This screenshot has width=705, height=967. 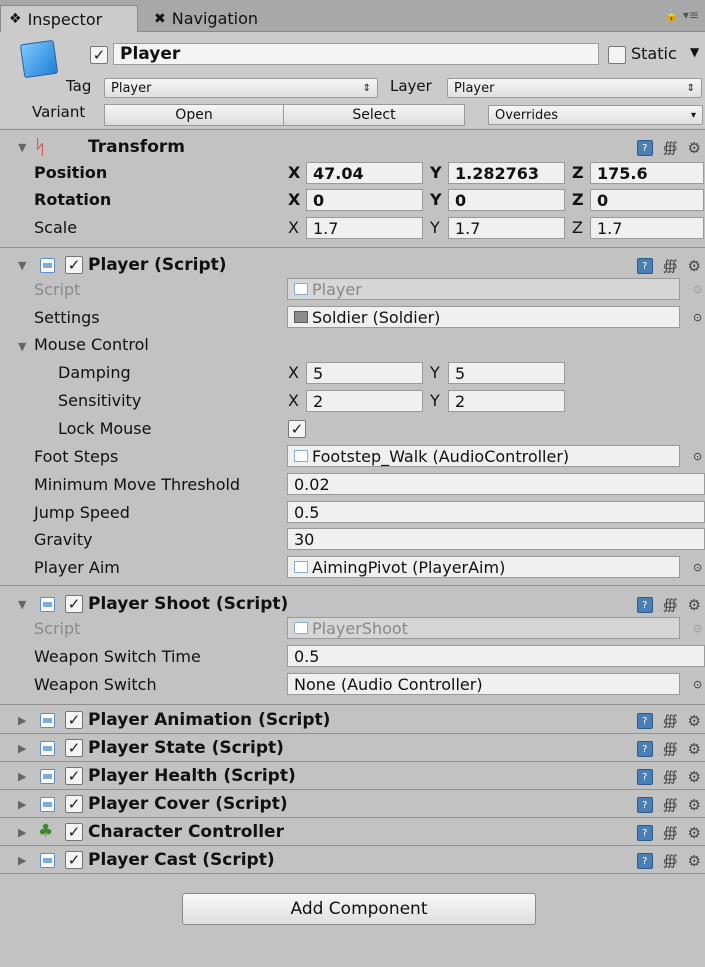 What do you see at coordinates (694, 52) in the screenshot?
I see `static-dropdown-icon: ▼` at bounding box center [694, 52].